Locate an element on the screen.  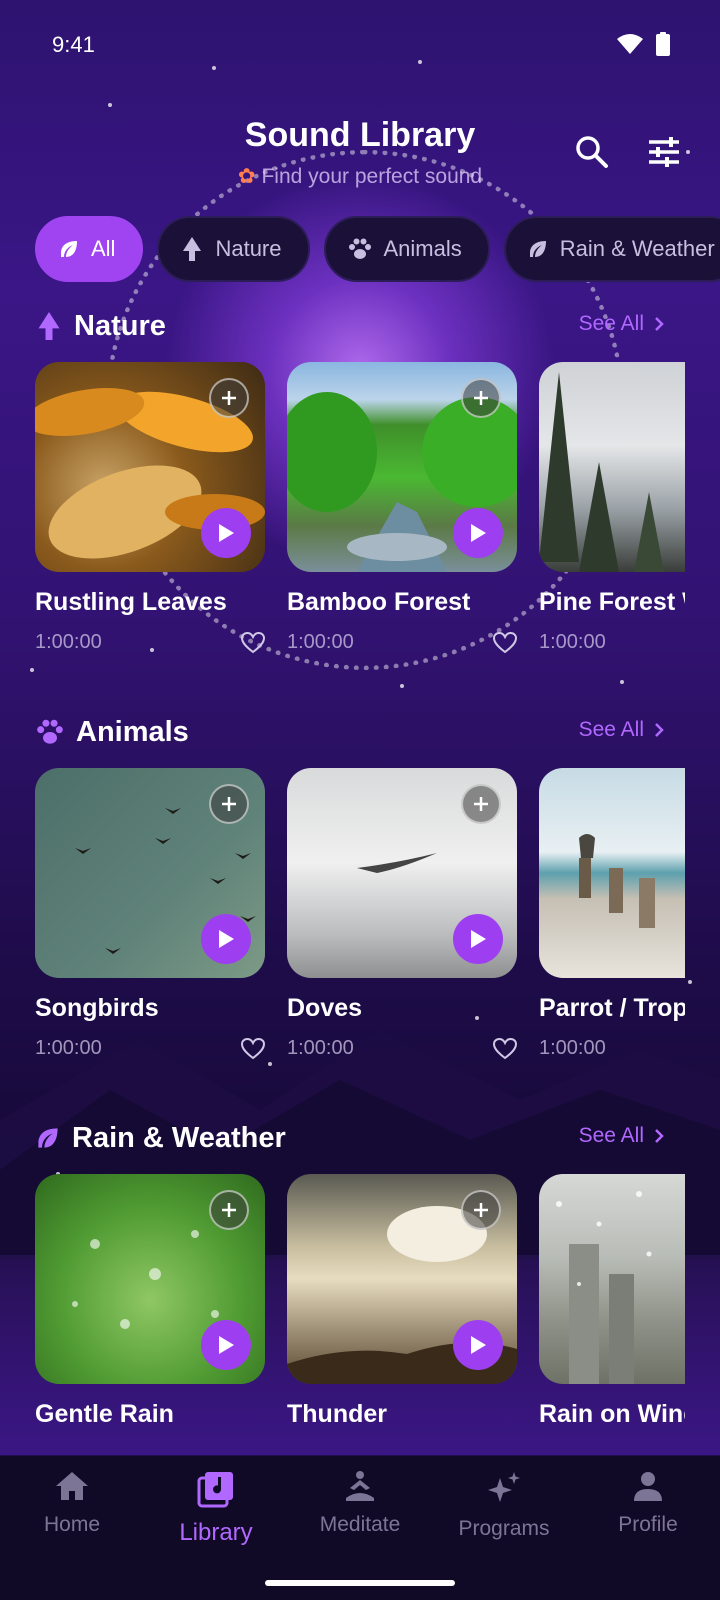
sound-card: Pine Forest Wind 1:00:00 is located at coordinates (612, 508).